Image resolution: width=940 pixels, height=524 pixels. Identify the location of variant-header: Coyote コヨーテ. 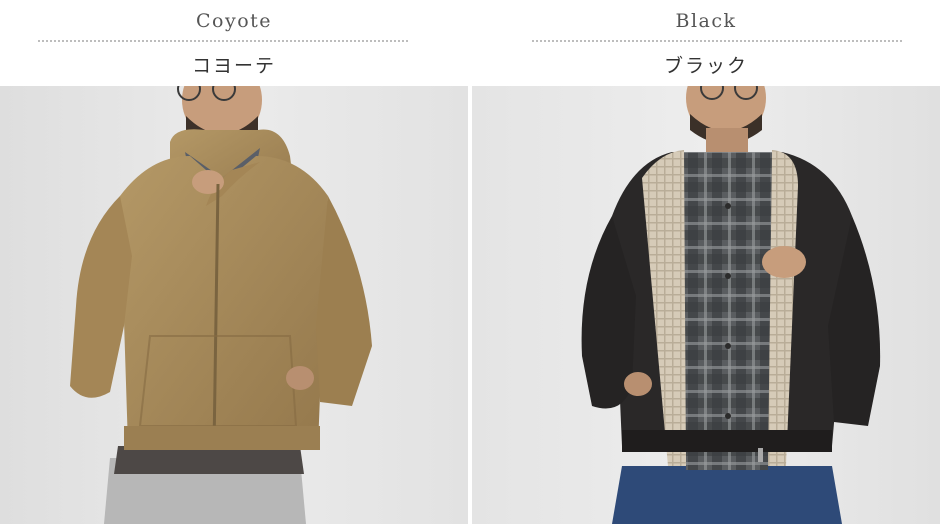
(234, 43).